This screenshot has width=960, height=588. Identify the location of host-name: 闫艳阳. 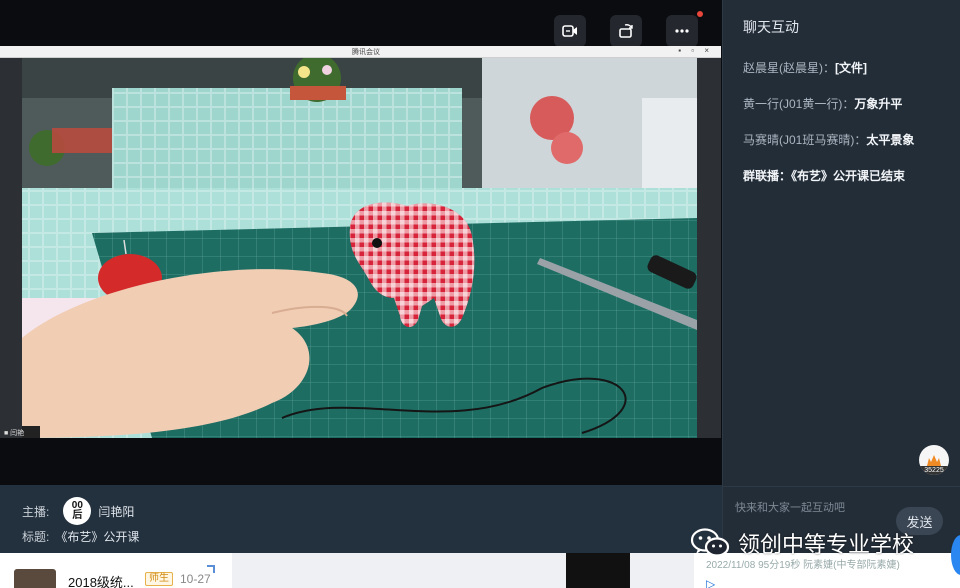
(116, 511).